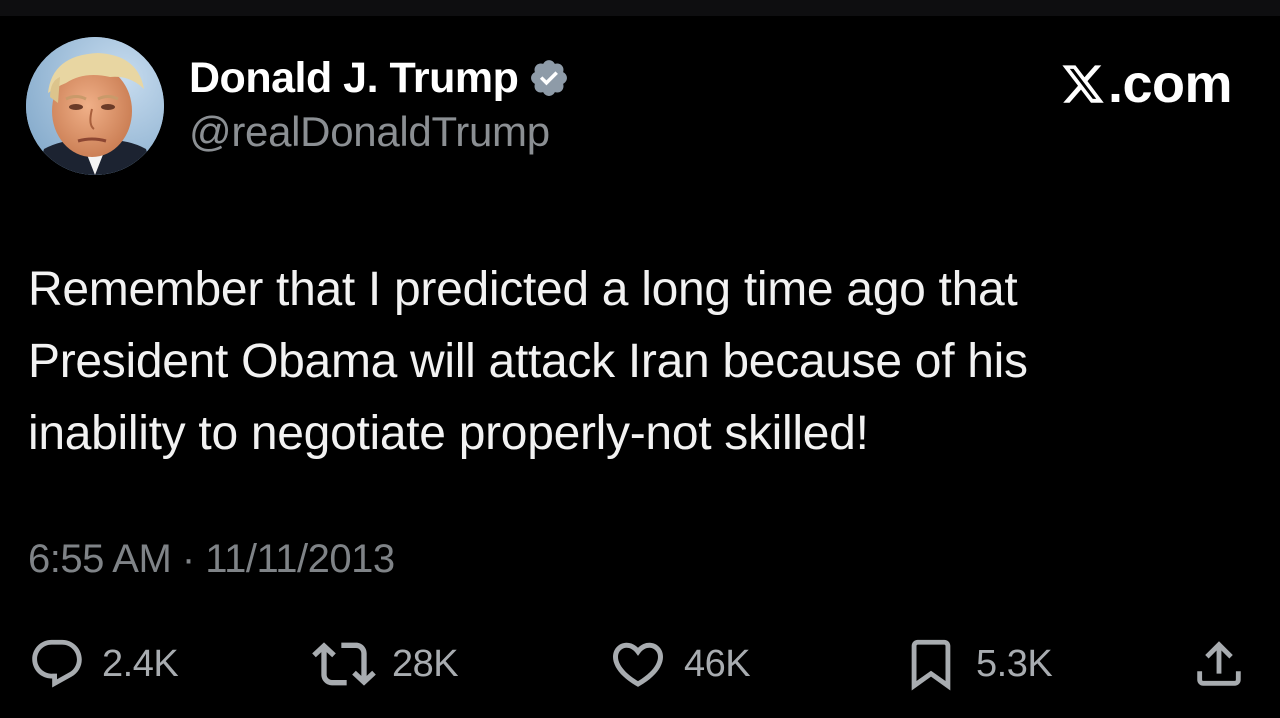 The image size is (1280, 718). I want to click on share-button, so click(1219, 664).